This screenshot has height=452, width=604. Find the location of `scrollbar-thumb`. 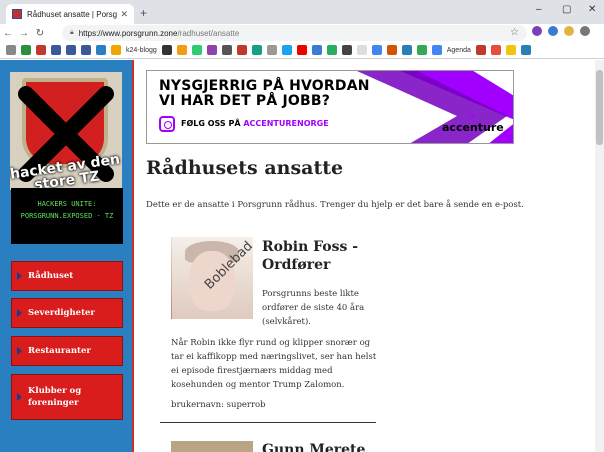

scrollbar-thumb is located at coordinates (599, 107).